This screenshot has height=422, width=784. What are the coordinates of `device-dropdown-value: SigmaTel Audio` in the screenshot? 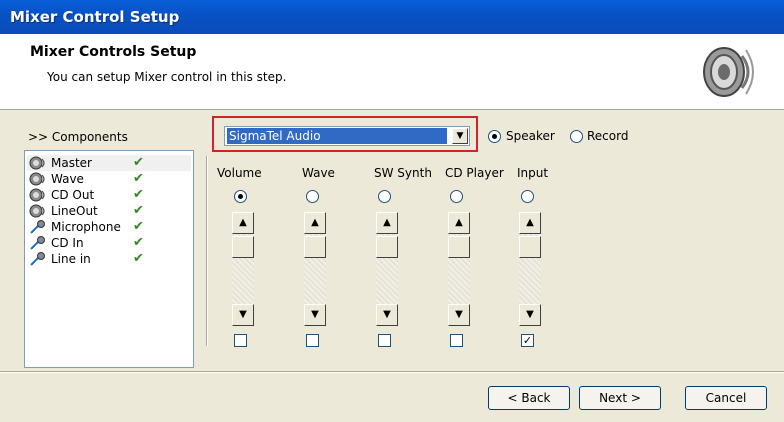 It's located at (337, 136).